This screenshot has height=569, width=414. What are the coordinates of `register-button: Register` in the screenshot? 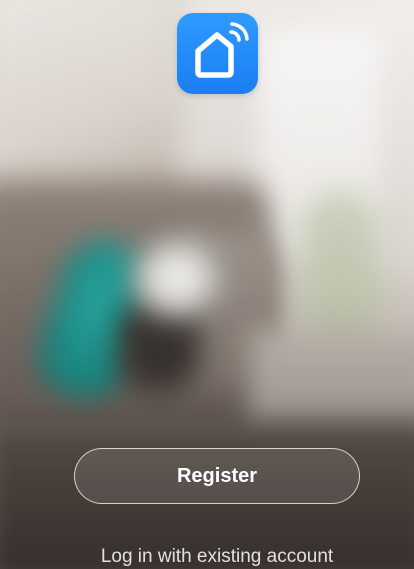 It's located at (217, 476).